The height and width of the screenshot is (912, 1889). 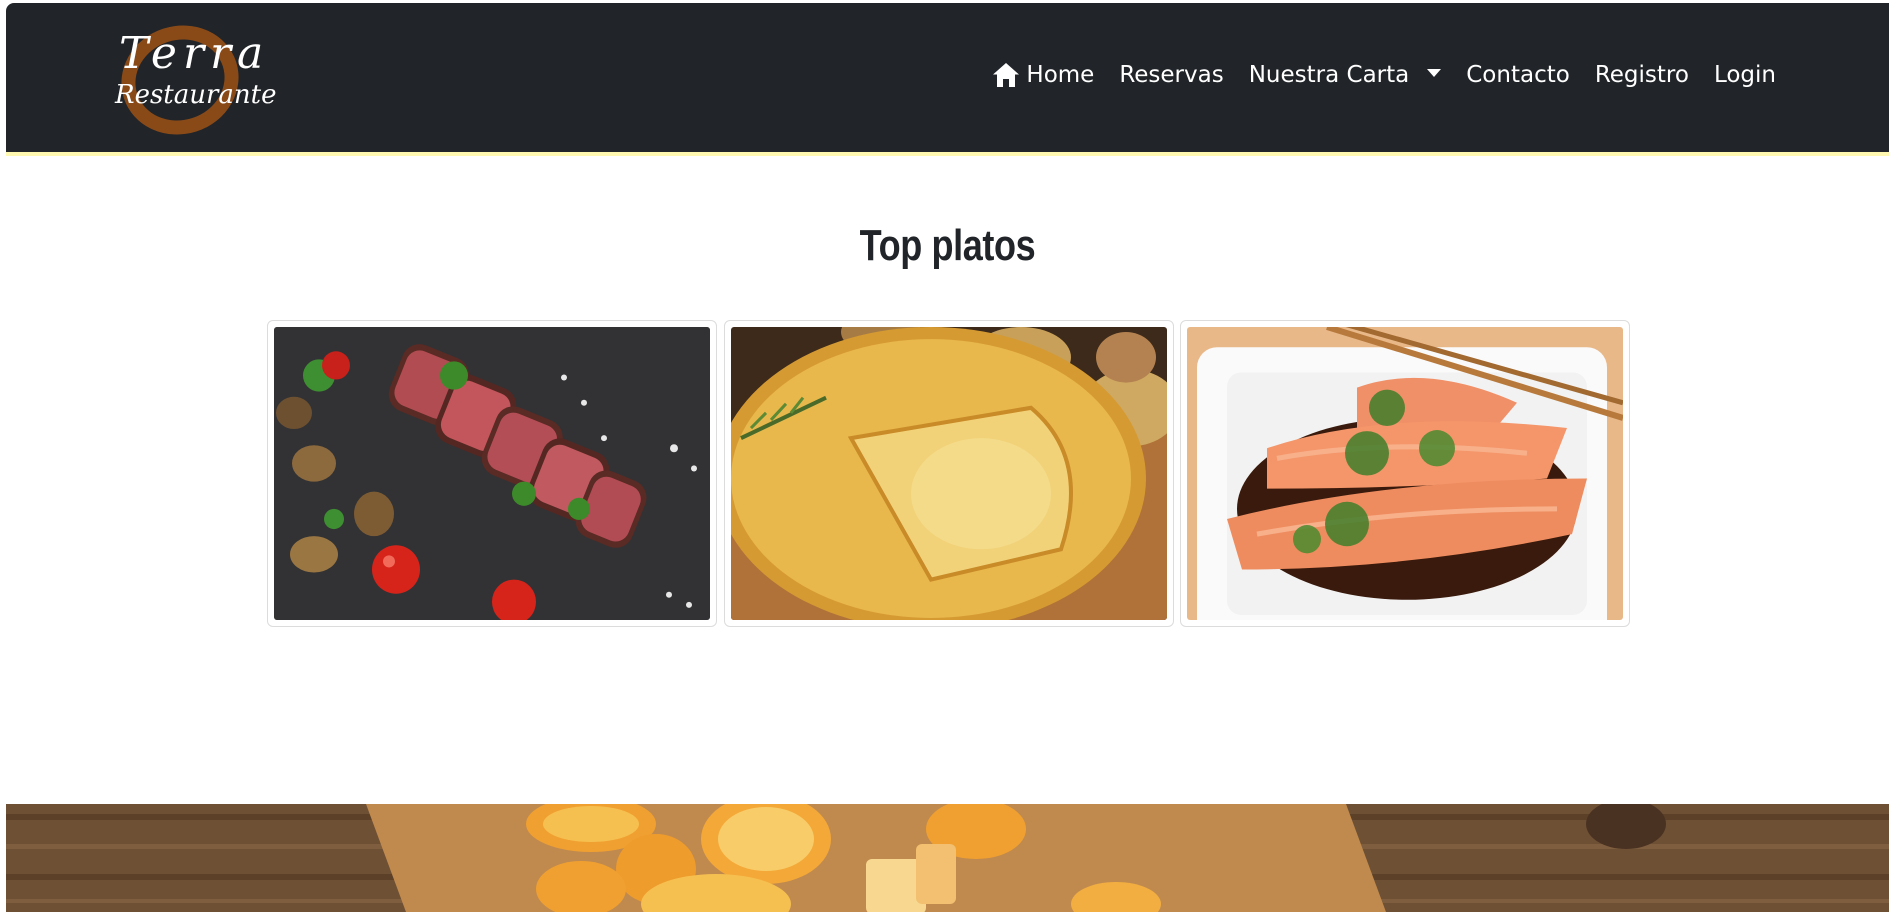 I want to click on logo: Terra Restaurante, so click(x=192, y=80).